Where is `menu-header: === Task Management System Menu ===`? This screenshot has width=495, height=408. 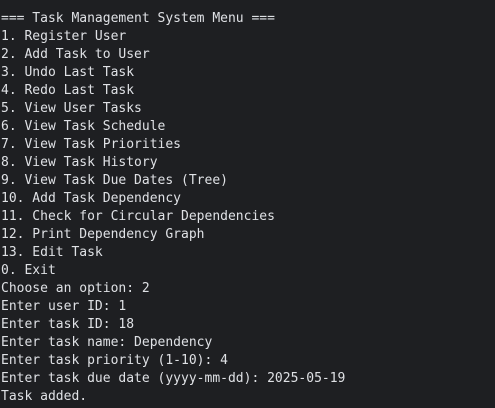
menu-header: === Task Management System Menu === is located at coordinates (138, 18).